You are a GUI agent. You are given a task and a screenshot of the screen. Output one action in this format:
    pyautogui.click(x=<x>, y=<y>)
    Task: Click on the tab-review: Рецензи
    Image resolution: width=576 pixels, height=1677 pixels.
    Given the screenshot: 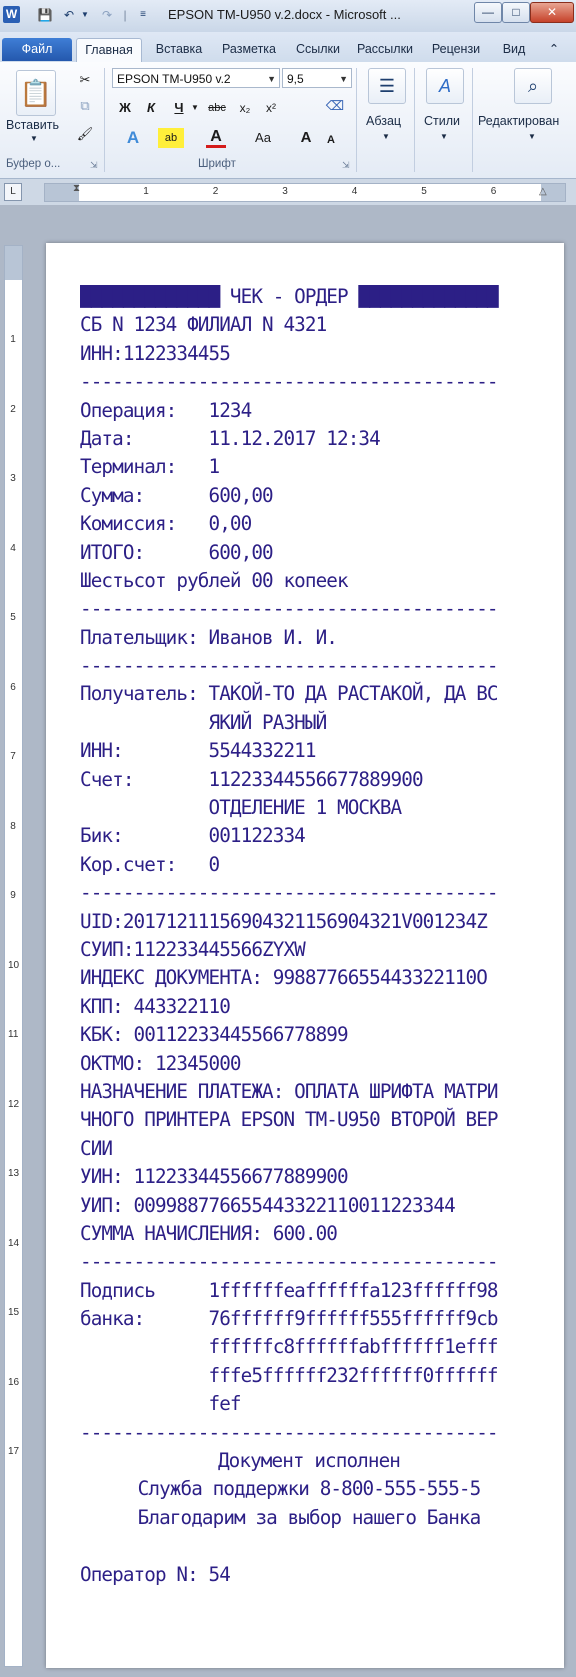 What is the action you would take?
    pyautogui.click(x=456, y=49)
    